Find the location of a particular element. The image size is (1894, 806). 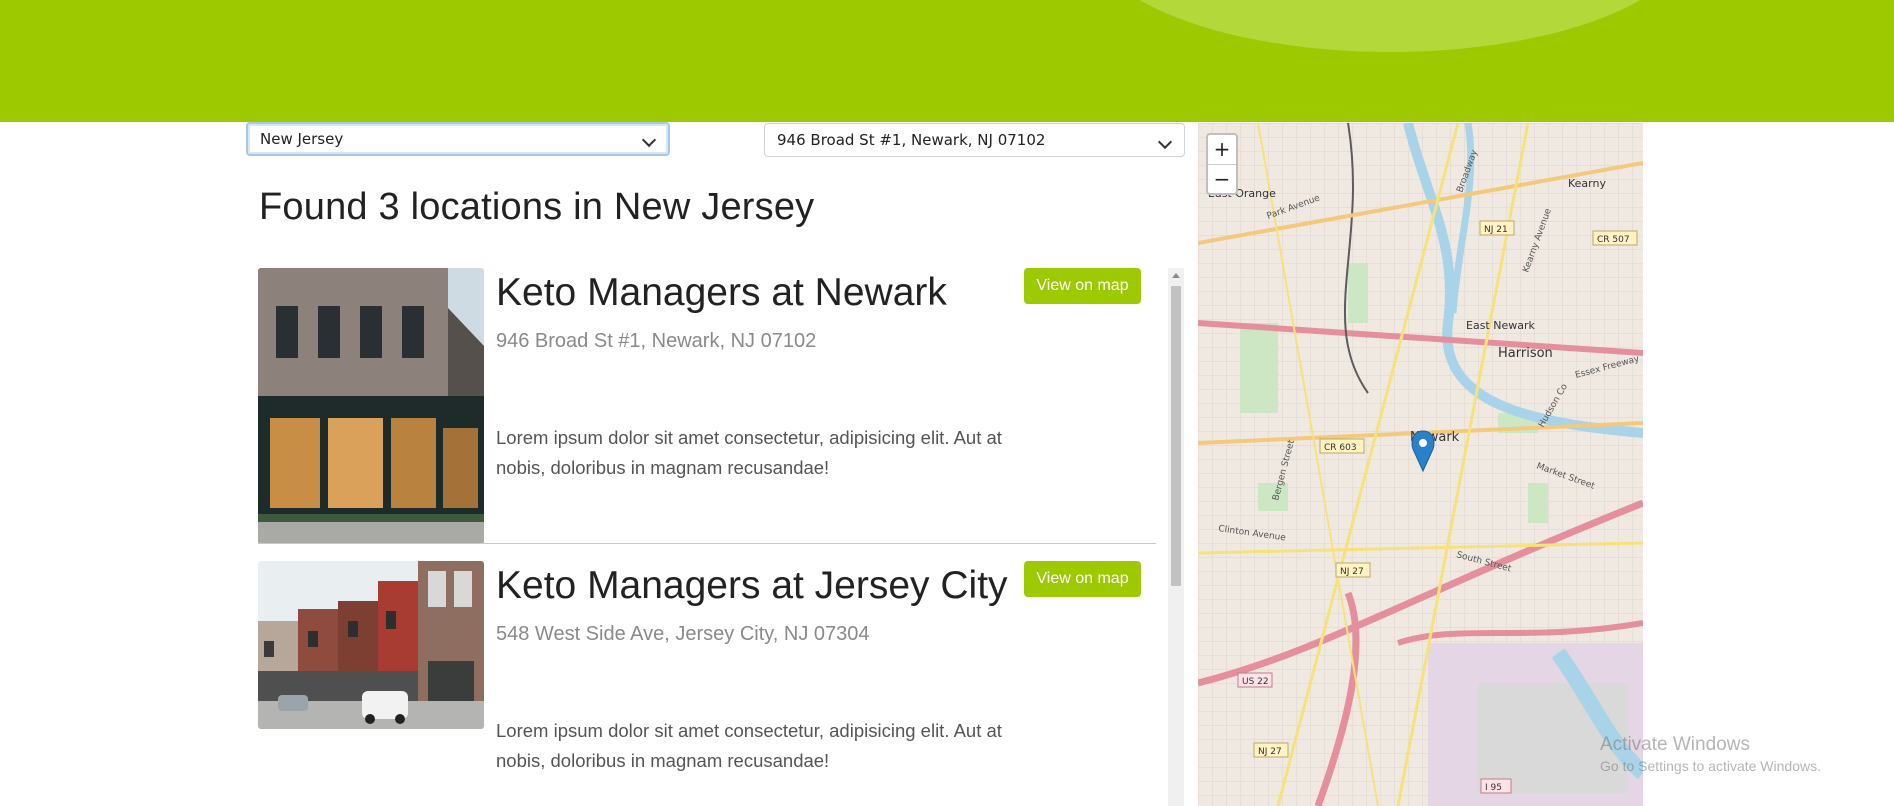

scrollbar-thumb is located at coordinates (1176, 436).